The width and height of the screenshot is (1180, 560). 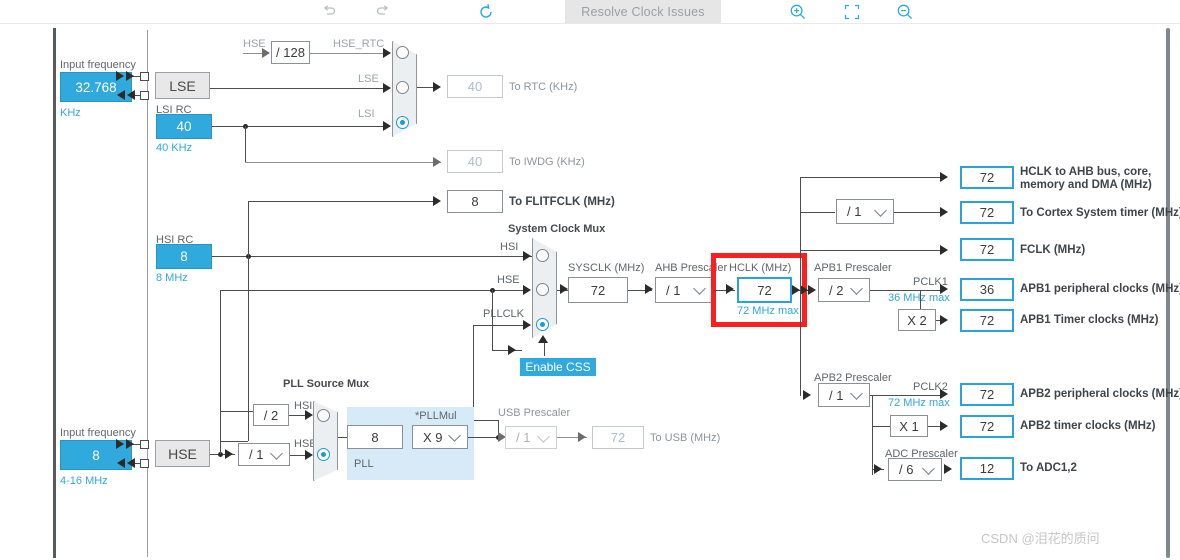 What do you see at coordinates (120, 444) in the screenshot?
I see `hse-arrow-a` at bounding box center [120, 444].